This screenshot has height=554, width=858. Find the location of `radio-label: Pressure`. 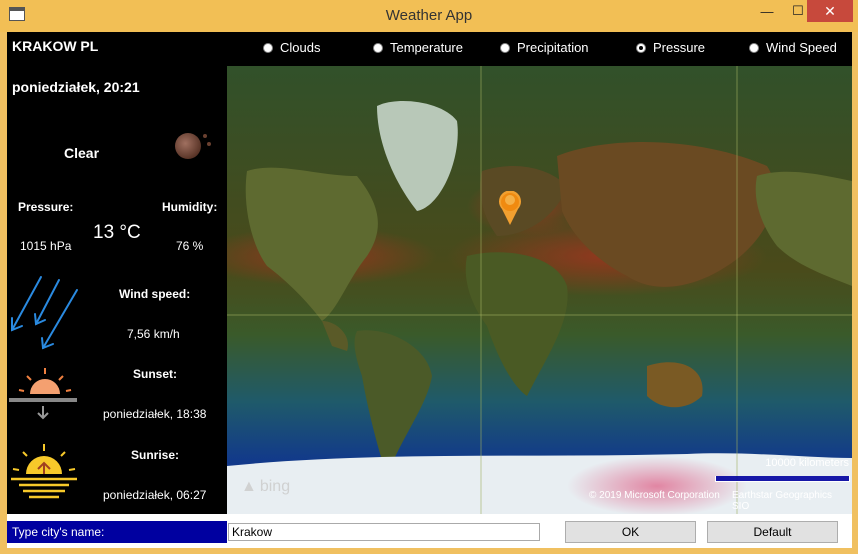

radio-label: Pressure is located at coordinates (679, 47).